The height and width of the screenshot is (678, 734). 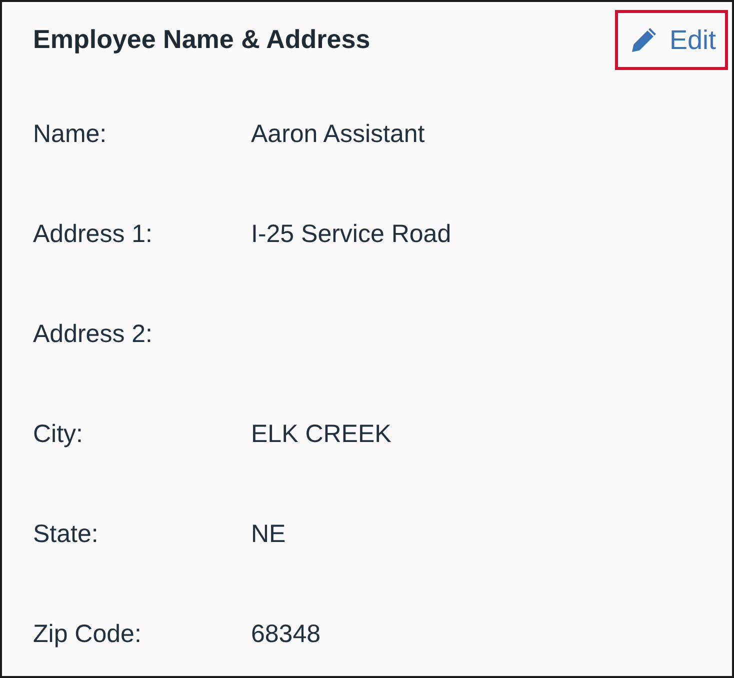 I want to click on field-value: 68348, so click(x=286, y=634).